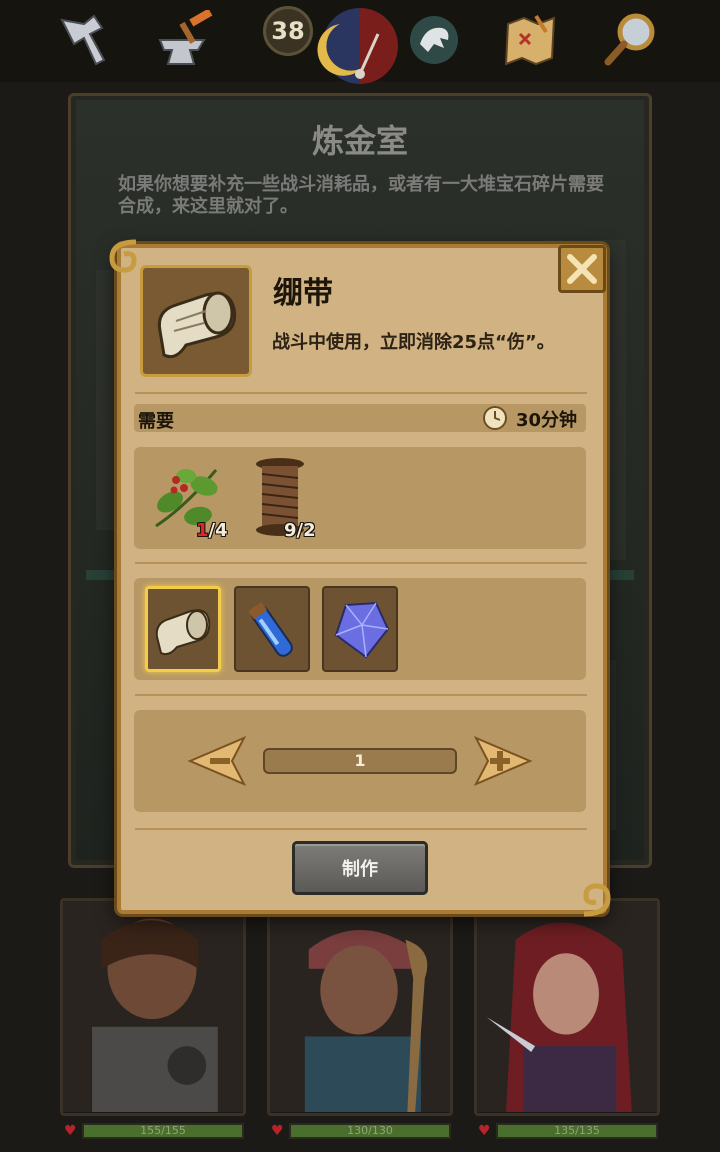 This screenshot has height=1152, width=720. What do you see at coordinates (290, 530) in the screenshot?
I see `material-have: 9` at bounding box center [290, 530].